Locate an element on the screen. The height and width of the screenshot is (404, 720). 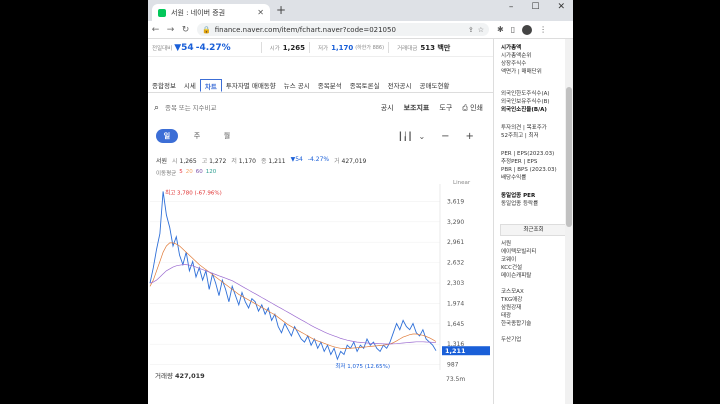
browser-tab: 서원 : 네이버 증권 ✕ is located at coordinates (211, 12).